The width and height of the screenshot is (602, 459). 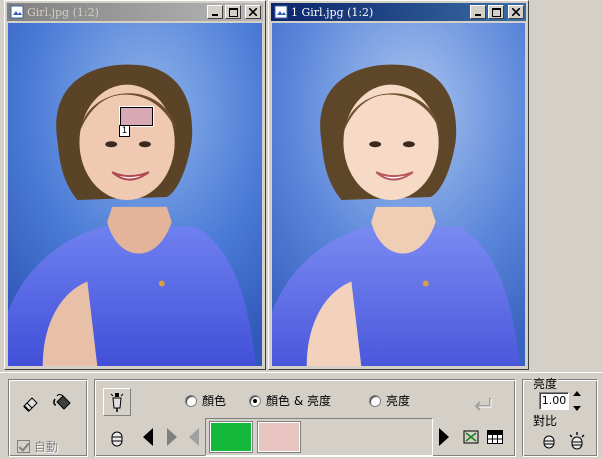 What do you see at coordinates (483, 405) in the screenshot?
I see `return-arrow-icon` at bounding box center [483, 405].